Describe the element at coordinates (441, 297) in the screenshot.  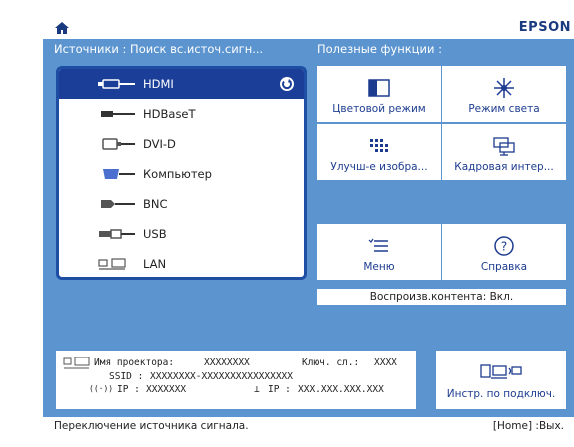
I see `content-playback-status: Воспроизв.контента: Вкл.` at that location.